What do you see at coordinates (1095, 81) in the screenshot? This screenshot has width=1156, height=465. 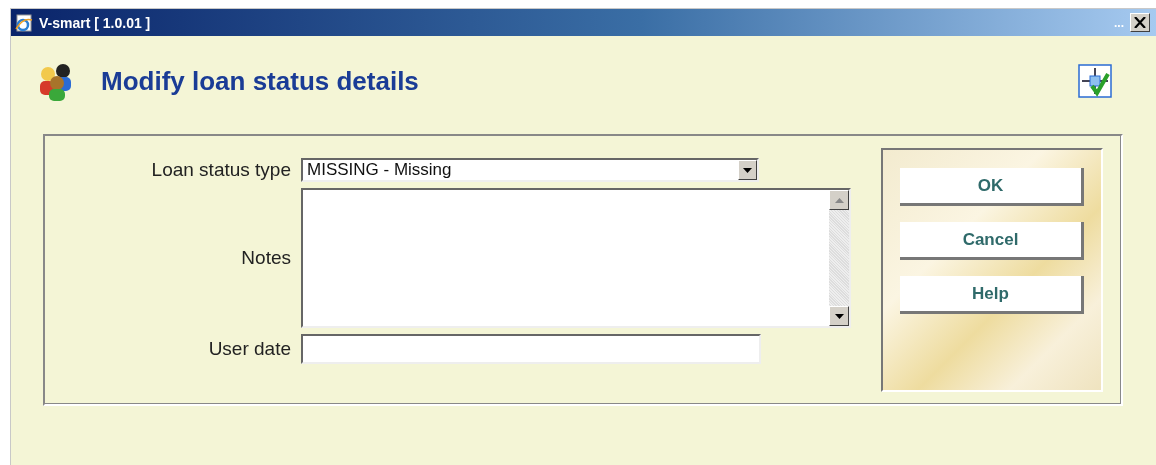 I see `move-check-icon` at bounding box center [1095, 81].